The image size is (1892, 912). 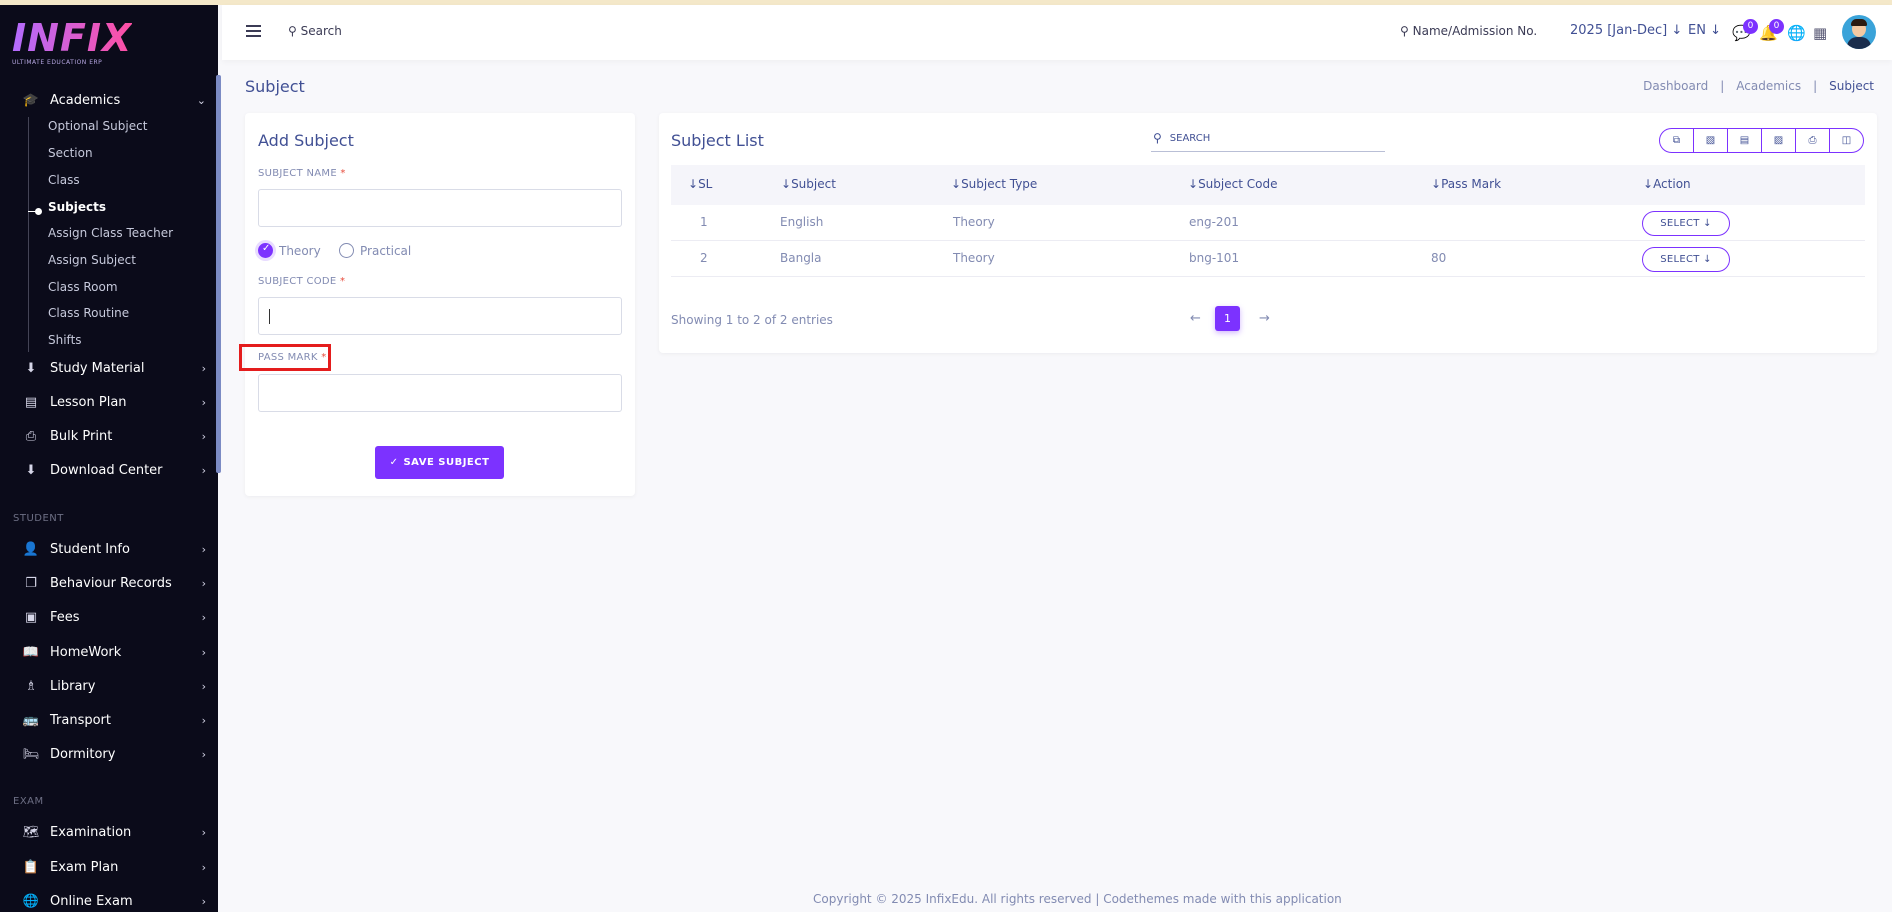 I want to click on save-subject-label: SAVE SUBJECT, so click(x=446, y=462).